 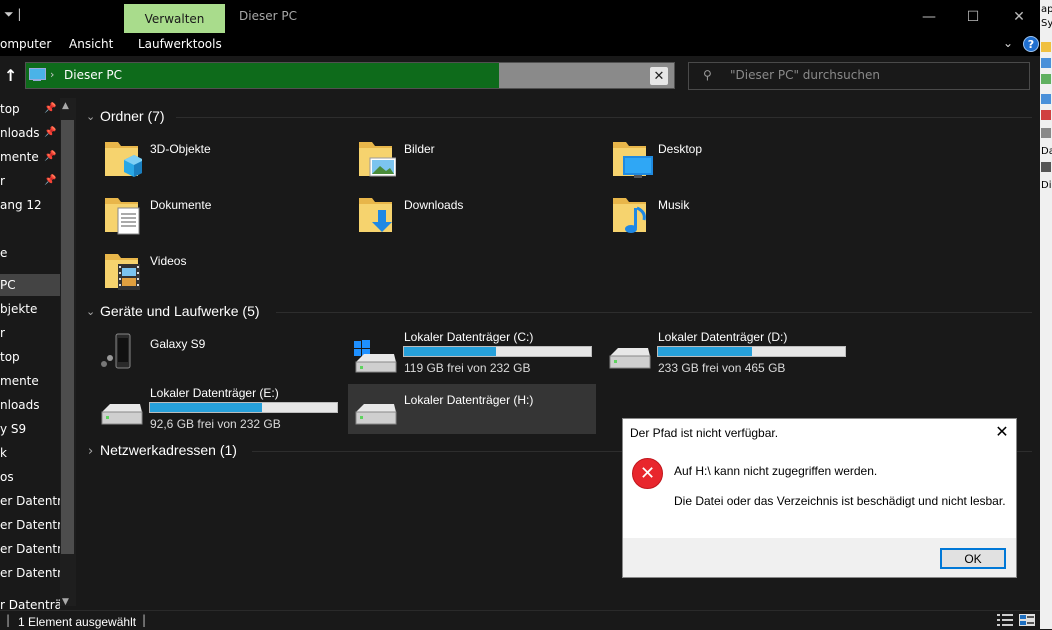 I want to click on folder-icon-downloads, so click(x=378, y=216).